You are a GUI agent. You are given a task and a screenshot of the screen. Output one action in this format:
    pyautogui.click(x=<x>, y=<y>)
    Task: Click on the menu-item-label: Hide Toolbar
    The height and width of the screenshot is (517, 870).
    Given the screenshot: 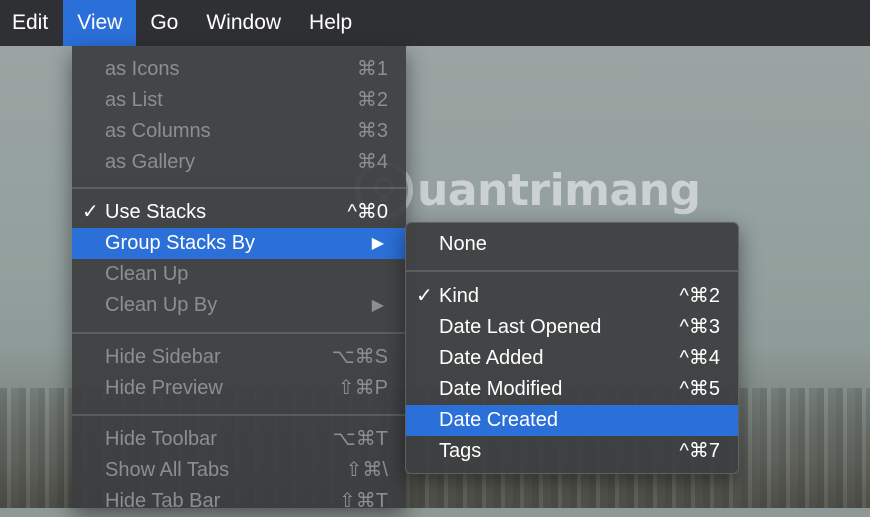 What is the action you would take?
    pyautogui.click(x=161, y=439)
    